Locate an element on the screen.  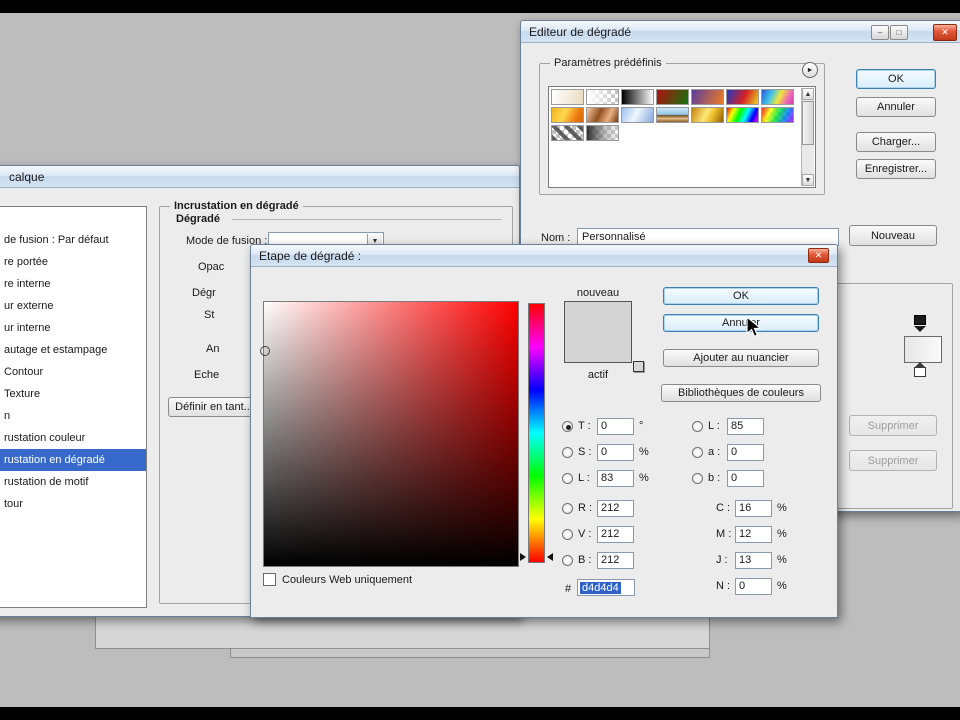
hue-slider is located at coordinates (536, 433).